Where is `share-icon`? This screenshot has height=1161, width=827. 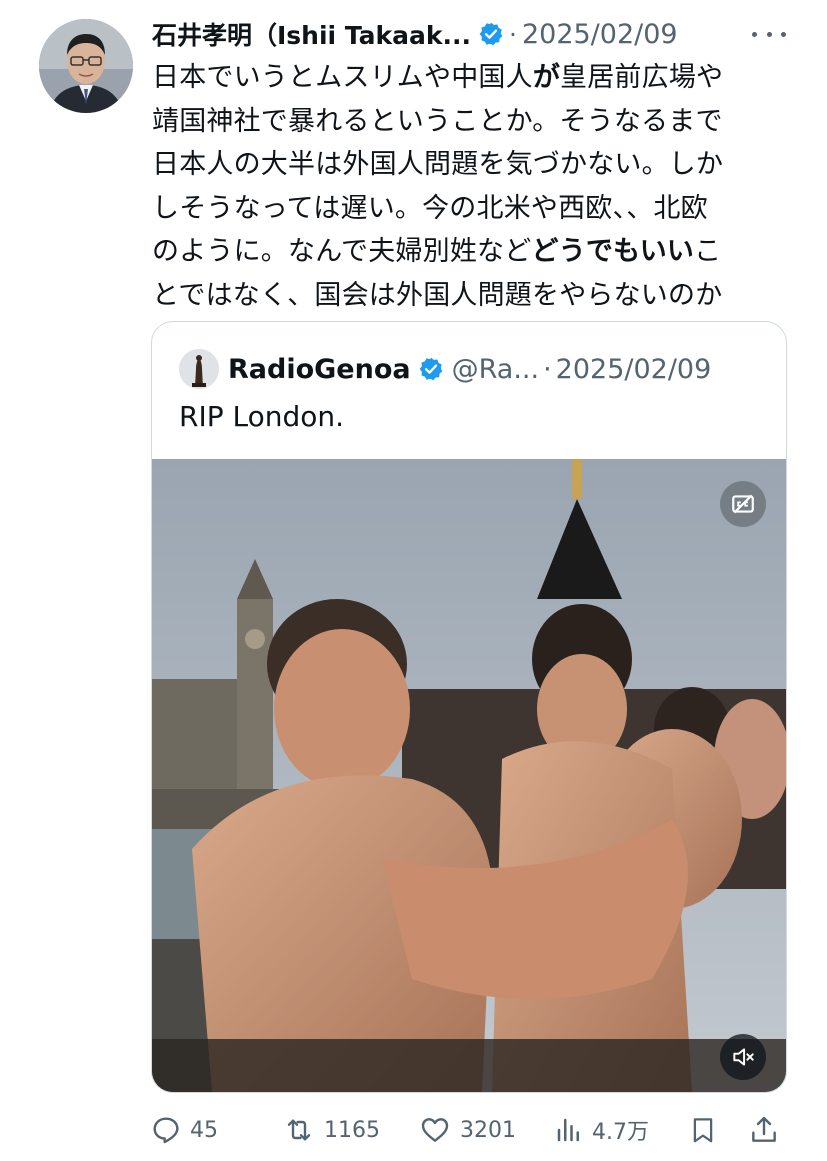 share-icon is located at coordinates (764, 1129).